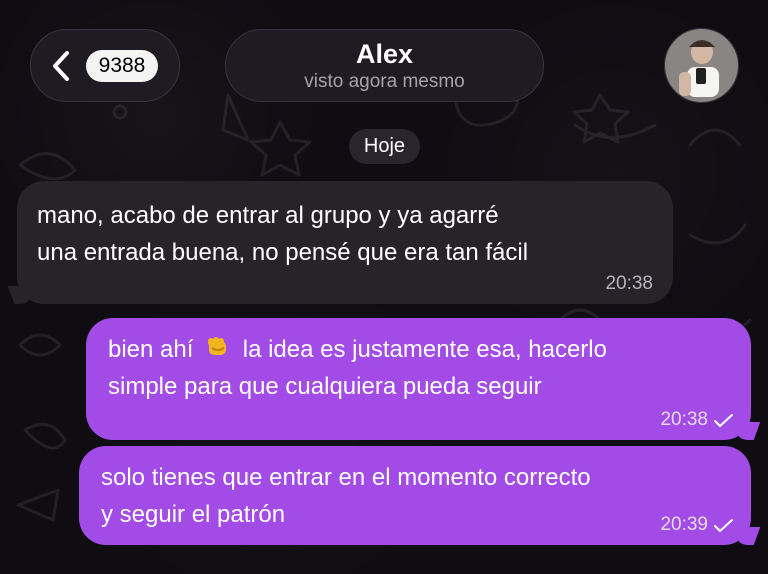 The image size is (768, 574). Describe the element at coordinates (218, 347) in the screenshot. I see `fist-emoji-icon` at that location.